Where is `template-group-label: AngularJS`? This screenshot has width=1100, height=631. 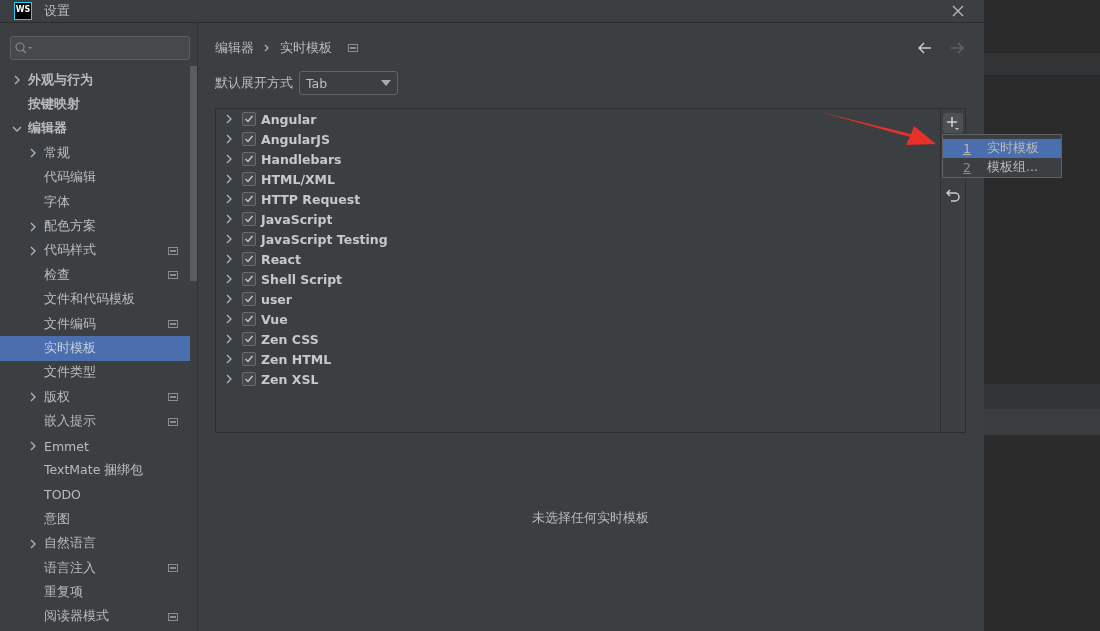 template-group-label: AngularJS is located at coordinates (295, 139).